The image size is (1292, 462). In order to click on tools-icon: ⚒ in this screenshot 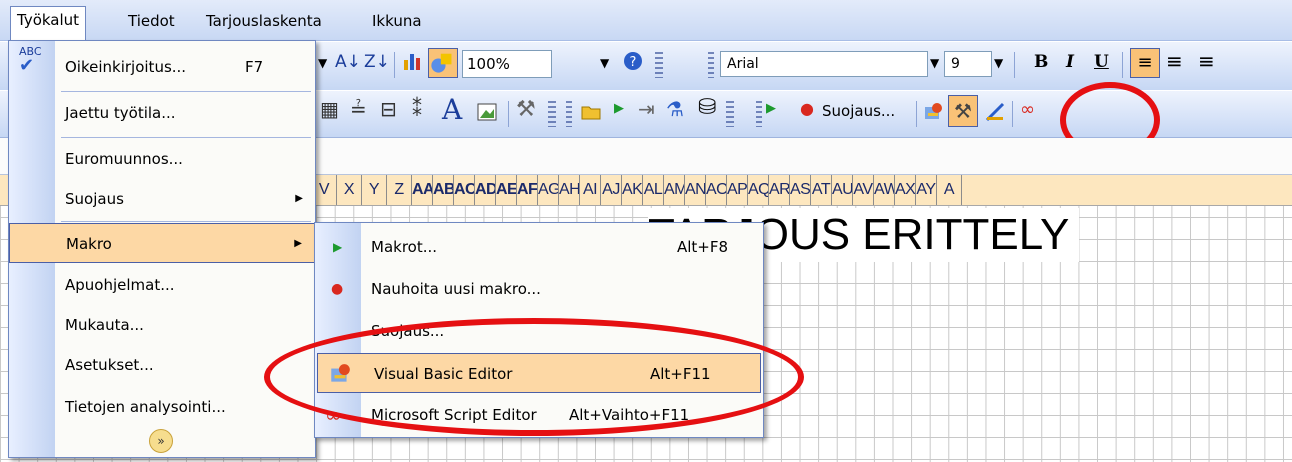, I will do `click(526, 109)`.